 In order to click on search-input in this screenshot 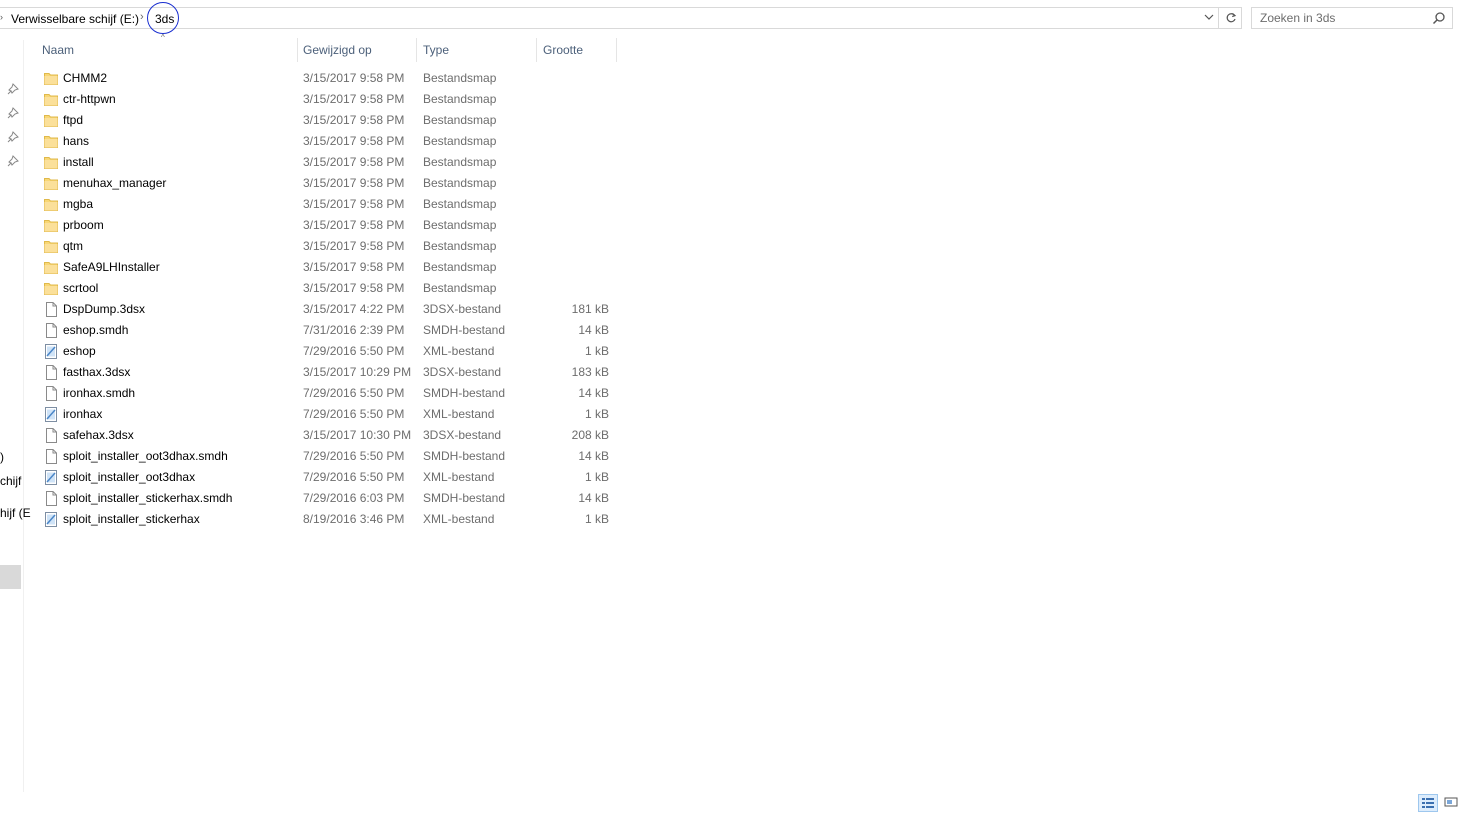, I will do `click(1345, 18)`.